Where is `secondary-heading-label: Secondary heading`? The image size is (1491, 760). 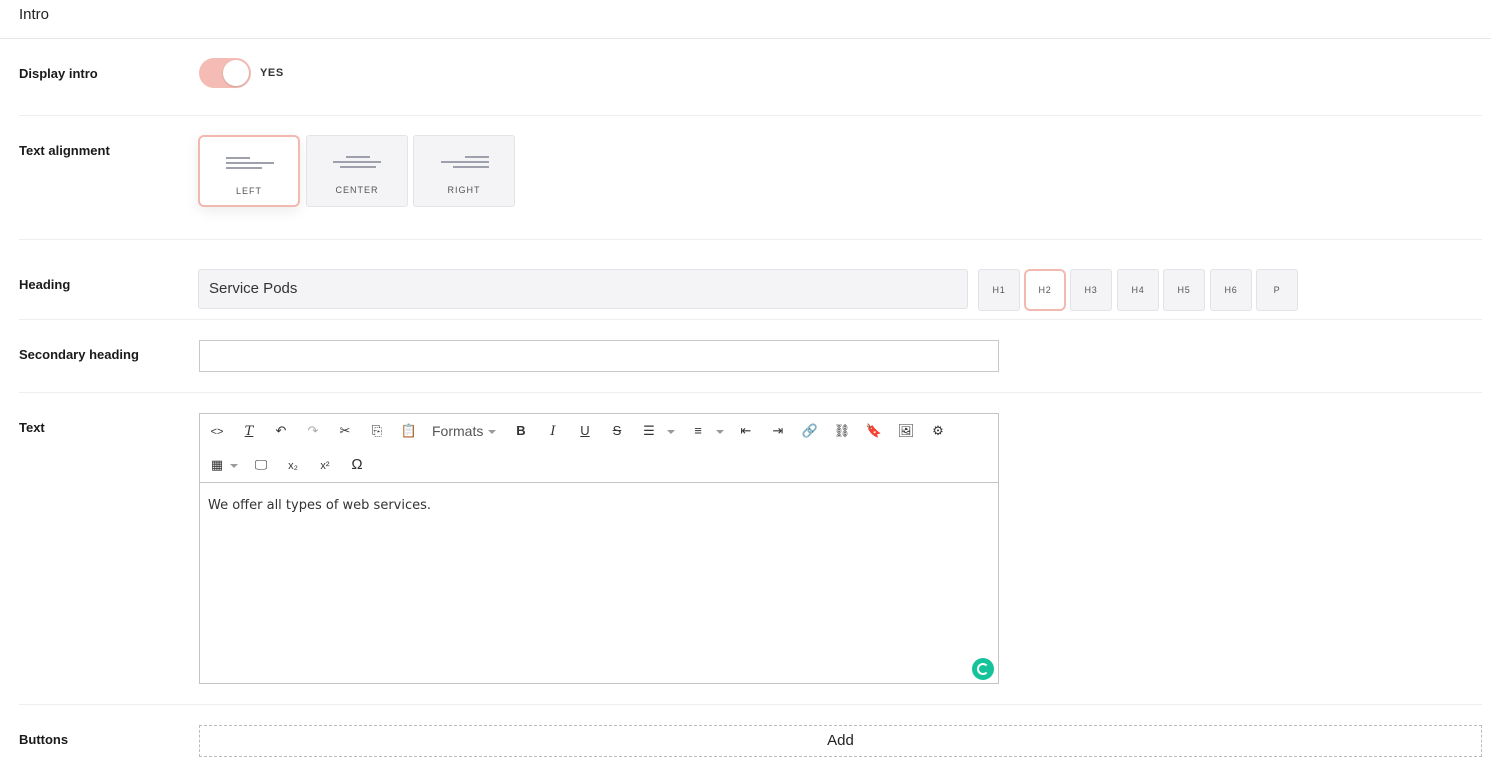 secondary-heading-label: Secondary heading is located at coordinates (79, 354).